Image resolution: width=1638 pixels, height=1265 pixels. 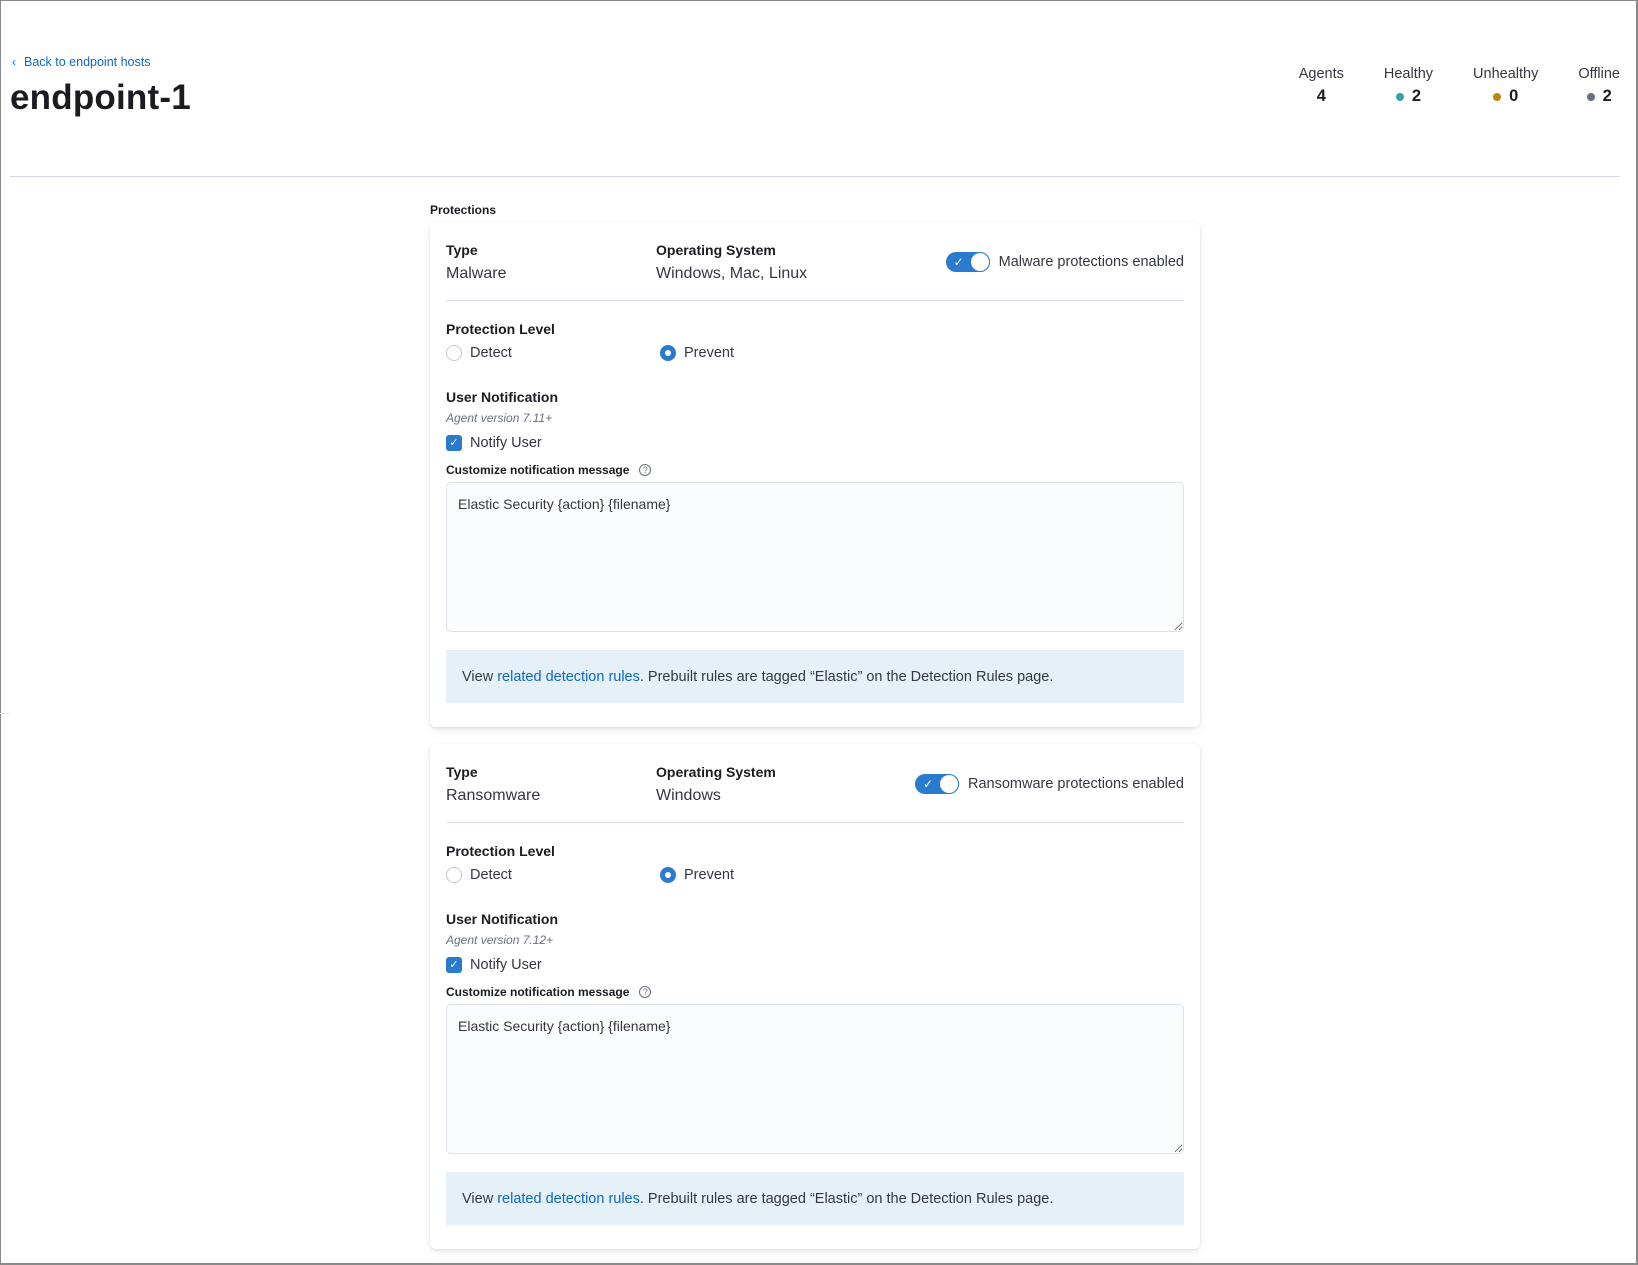 What do you see at coordinates (1514, 96) in the screenshot?
I see `stat-value: 0` at bounding box center [1514, 96].